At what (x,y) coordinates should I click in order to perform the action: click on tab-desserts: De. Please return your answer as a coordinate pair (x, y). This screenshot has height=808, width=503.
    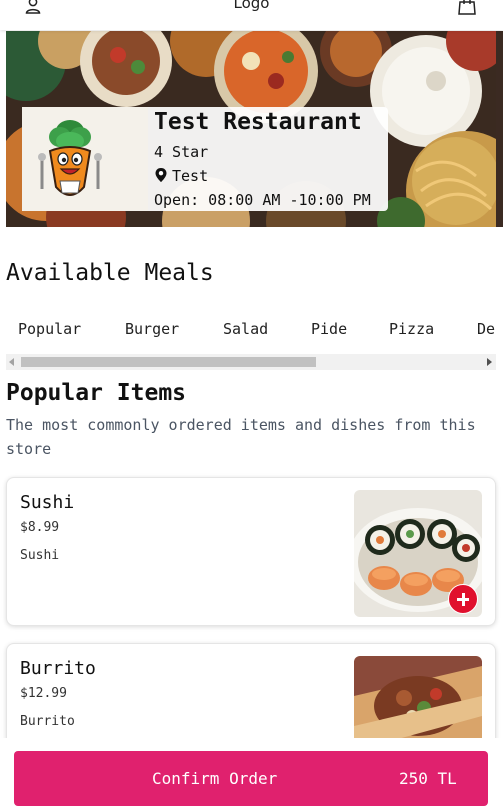
    Looking at the image, I should click on (486, 329).